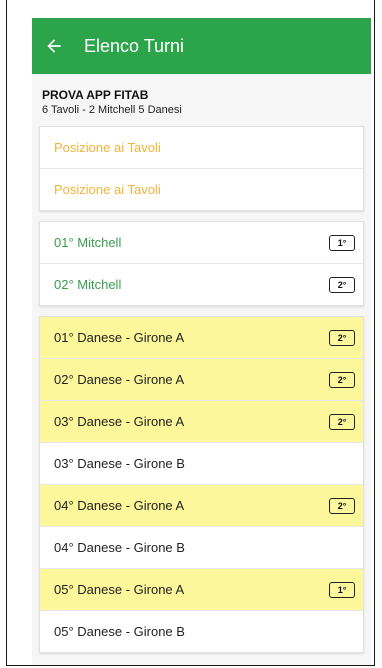 The width and height of the screenshot is (382, 668). Describe the element at coordinates (201, 506) in the screenshot. I see `list-item-danese: 04° Danese - Girone A 2°` at that location.